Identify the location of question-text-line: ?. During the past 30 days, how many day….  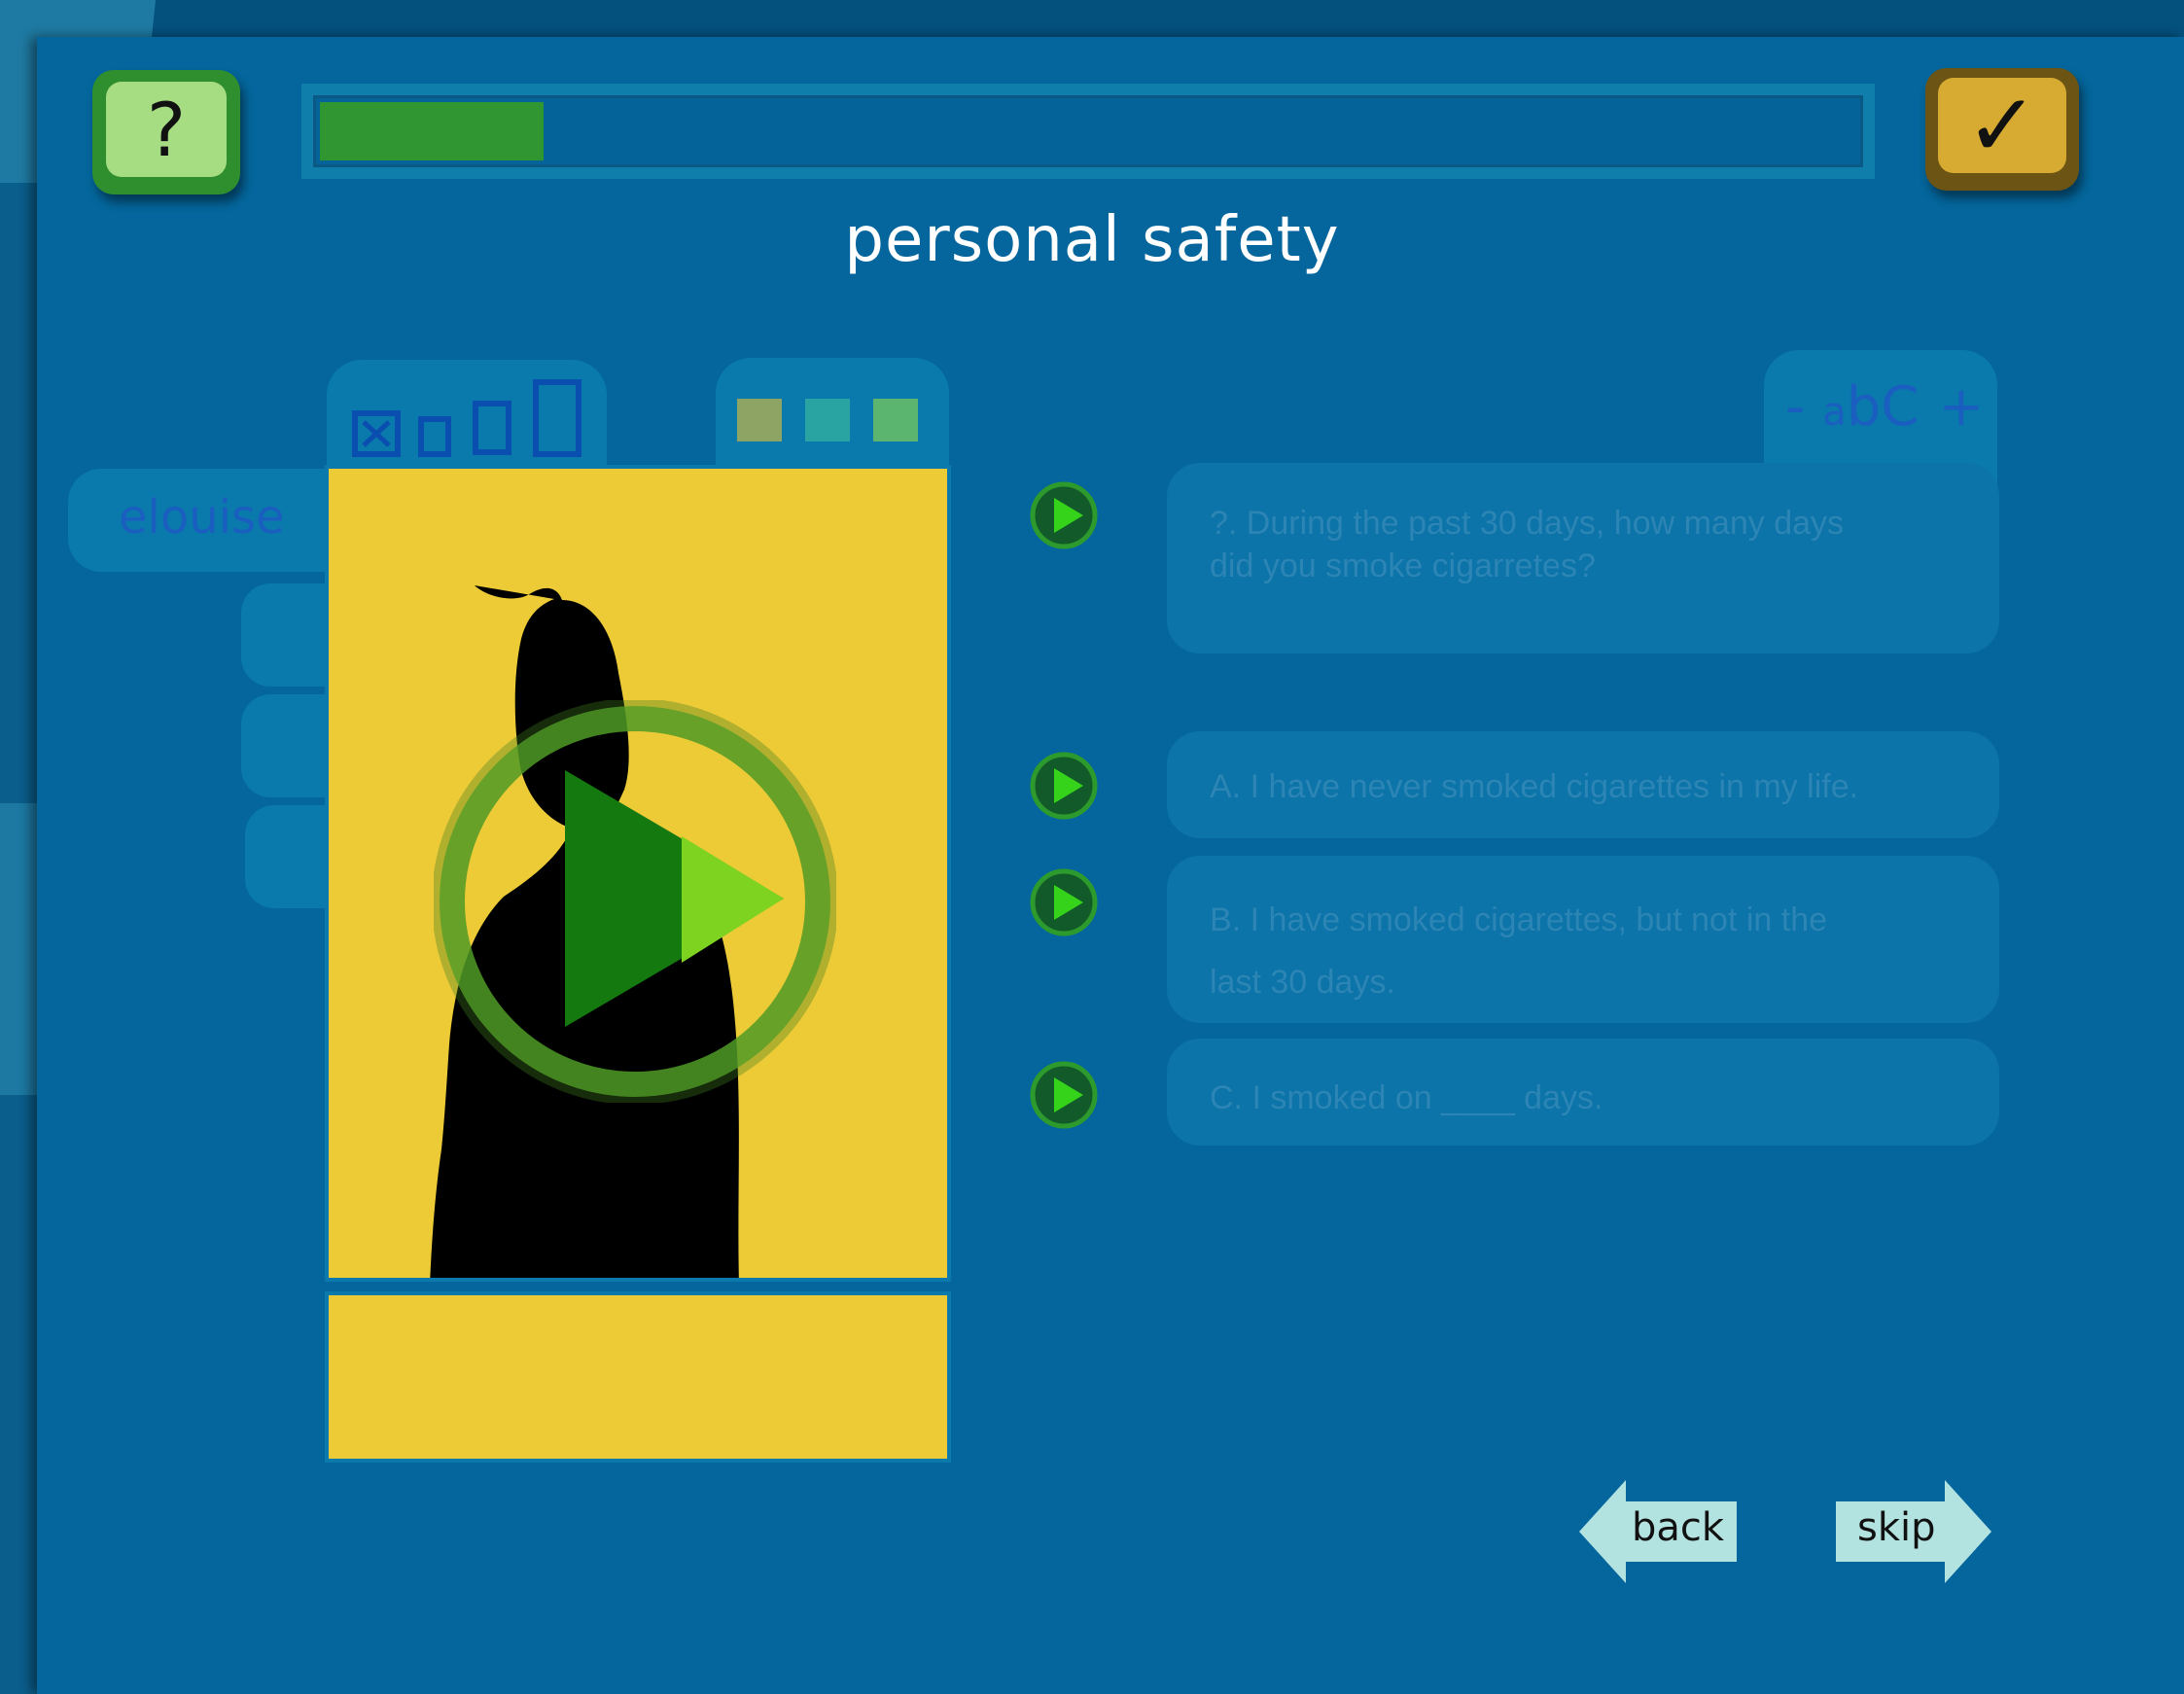
(1527, 523).